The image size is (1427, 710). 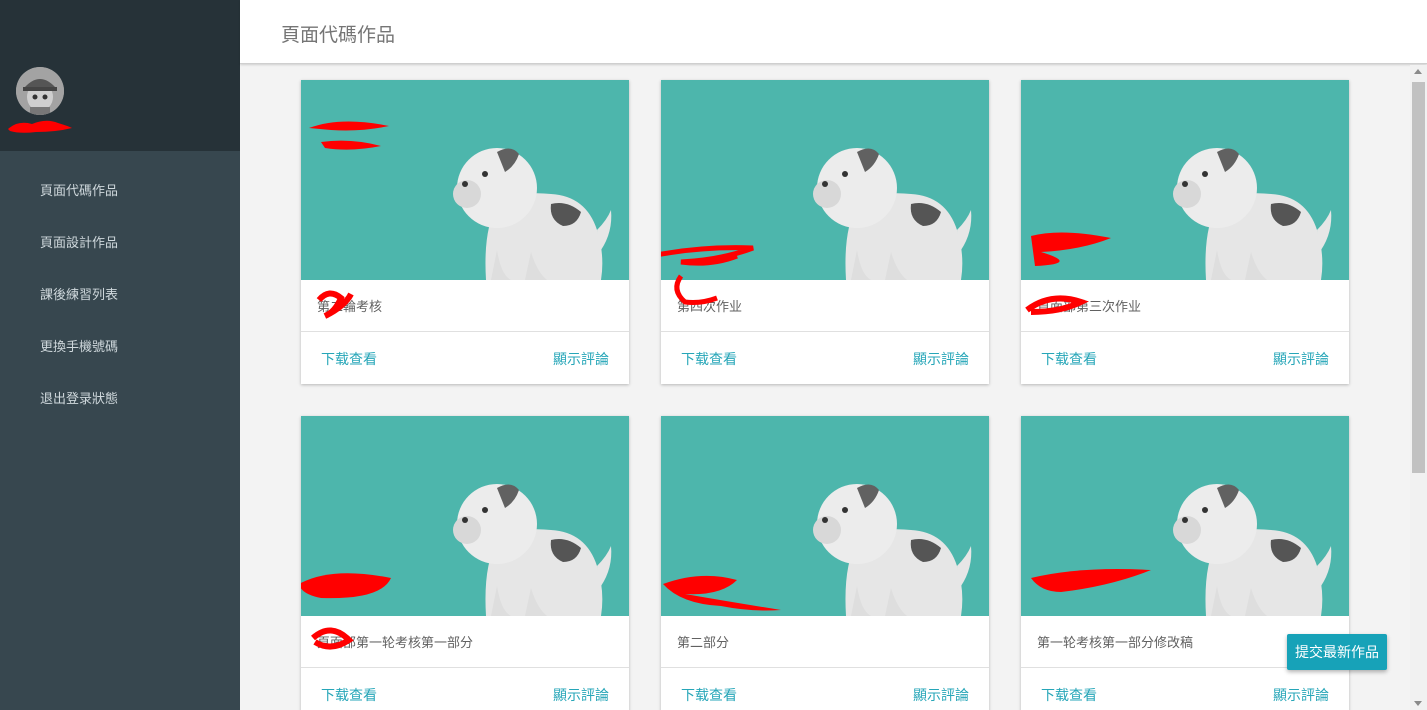 What do you see at coordinates (1337, 652) in the screenshot?
I see `submit-new-work-button: 提交最新作品` at bounding box center [1337, 652].